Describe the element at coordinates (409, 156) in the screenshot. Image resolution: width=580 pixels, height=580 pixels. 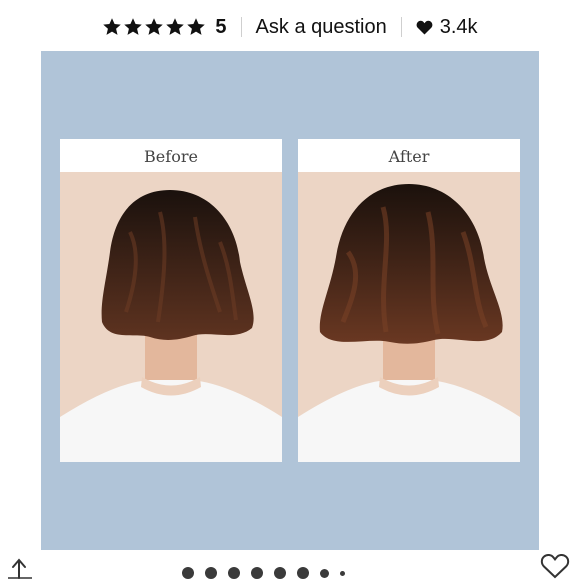
I see `after-label: After` at that location.